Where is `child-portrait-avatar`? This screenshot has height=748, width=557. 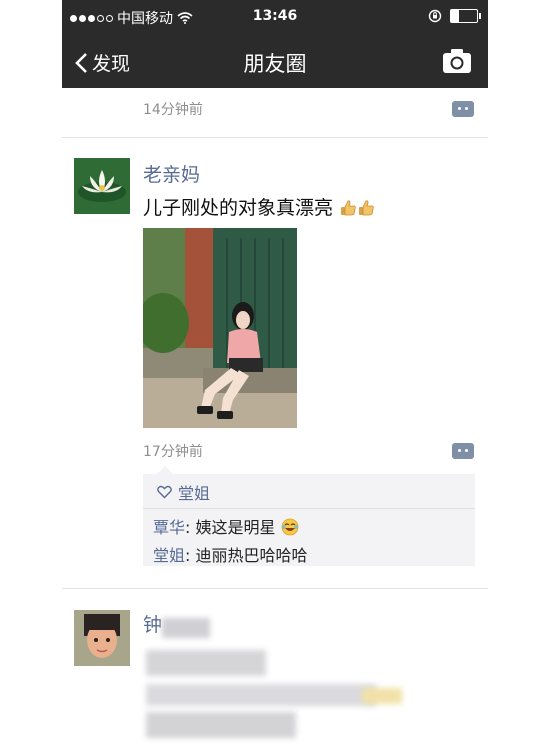 child-portrait-avatar is located at coordinates (102, 638).